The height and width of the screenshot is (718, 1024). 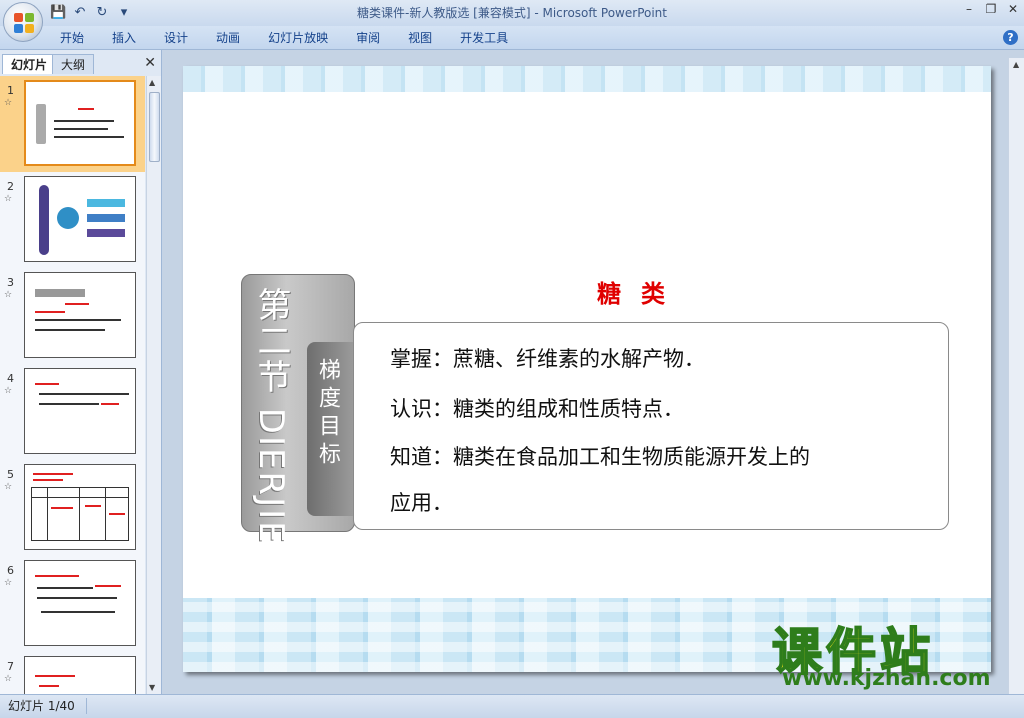 I want to click on section-label: 第二节 DIERJIE, so click(x=271, y=416).